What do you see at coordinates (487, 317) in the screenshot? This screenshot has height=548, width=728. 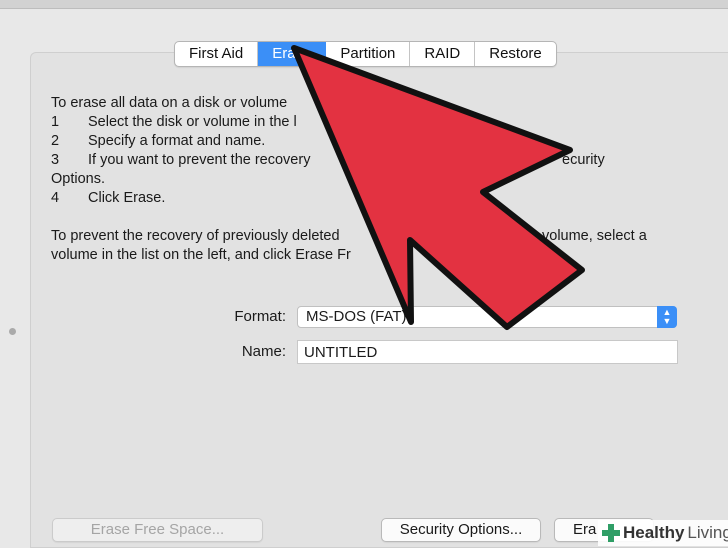 I see `format-select: MS-DOS (FAT) ▲ ▼` at bounding box center [487, 317].